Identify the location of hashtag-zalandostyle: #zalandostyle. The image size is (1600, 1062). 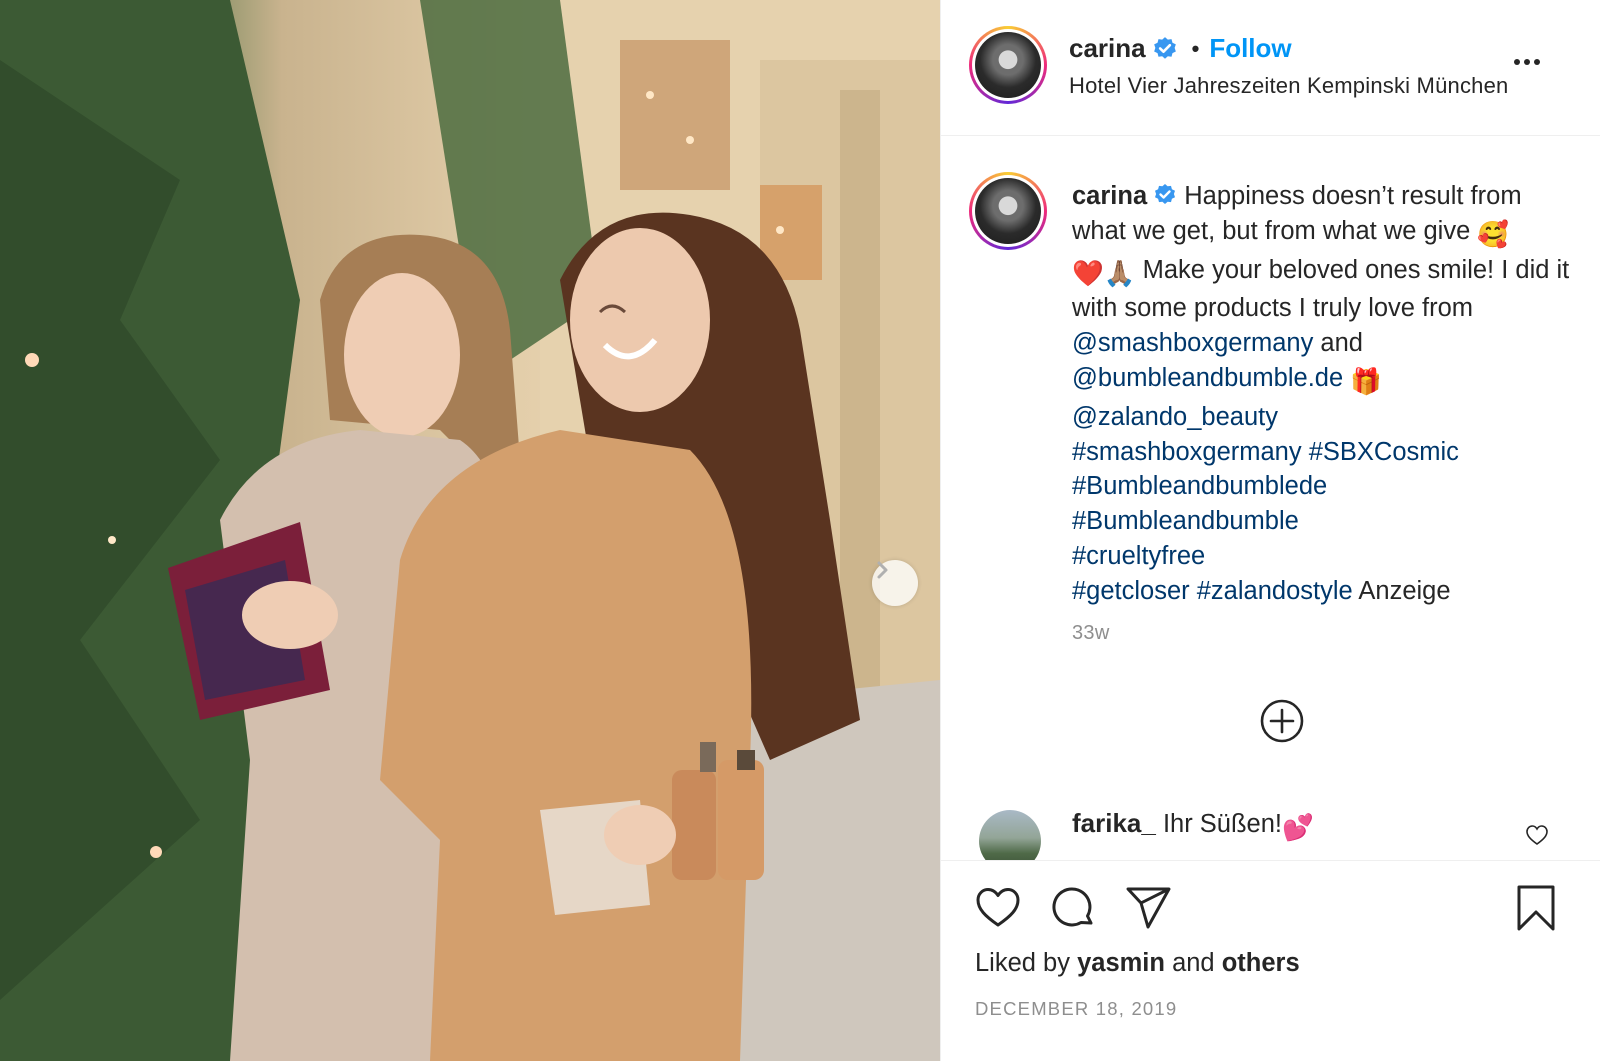
(1275, 591).